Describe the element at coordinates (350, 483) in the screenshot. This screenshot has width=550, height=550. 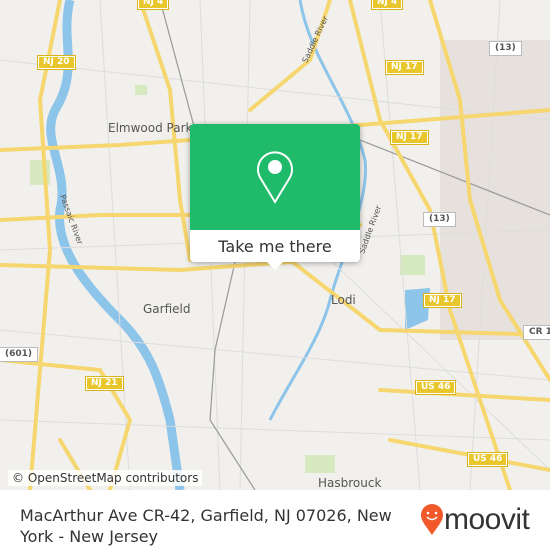
I see `place-hasbrouck: Hasbrouck` at that location.